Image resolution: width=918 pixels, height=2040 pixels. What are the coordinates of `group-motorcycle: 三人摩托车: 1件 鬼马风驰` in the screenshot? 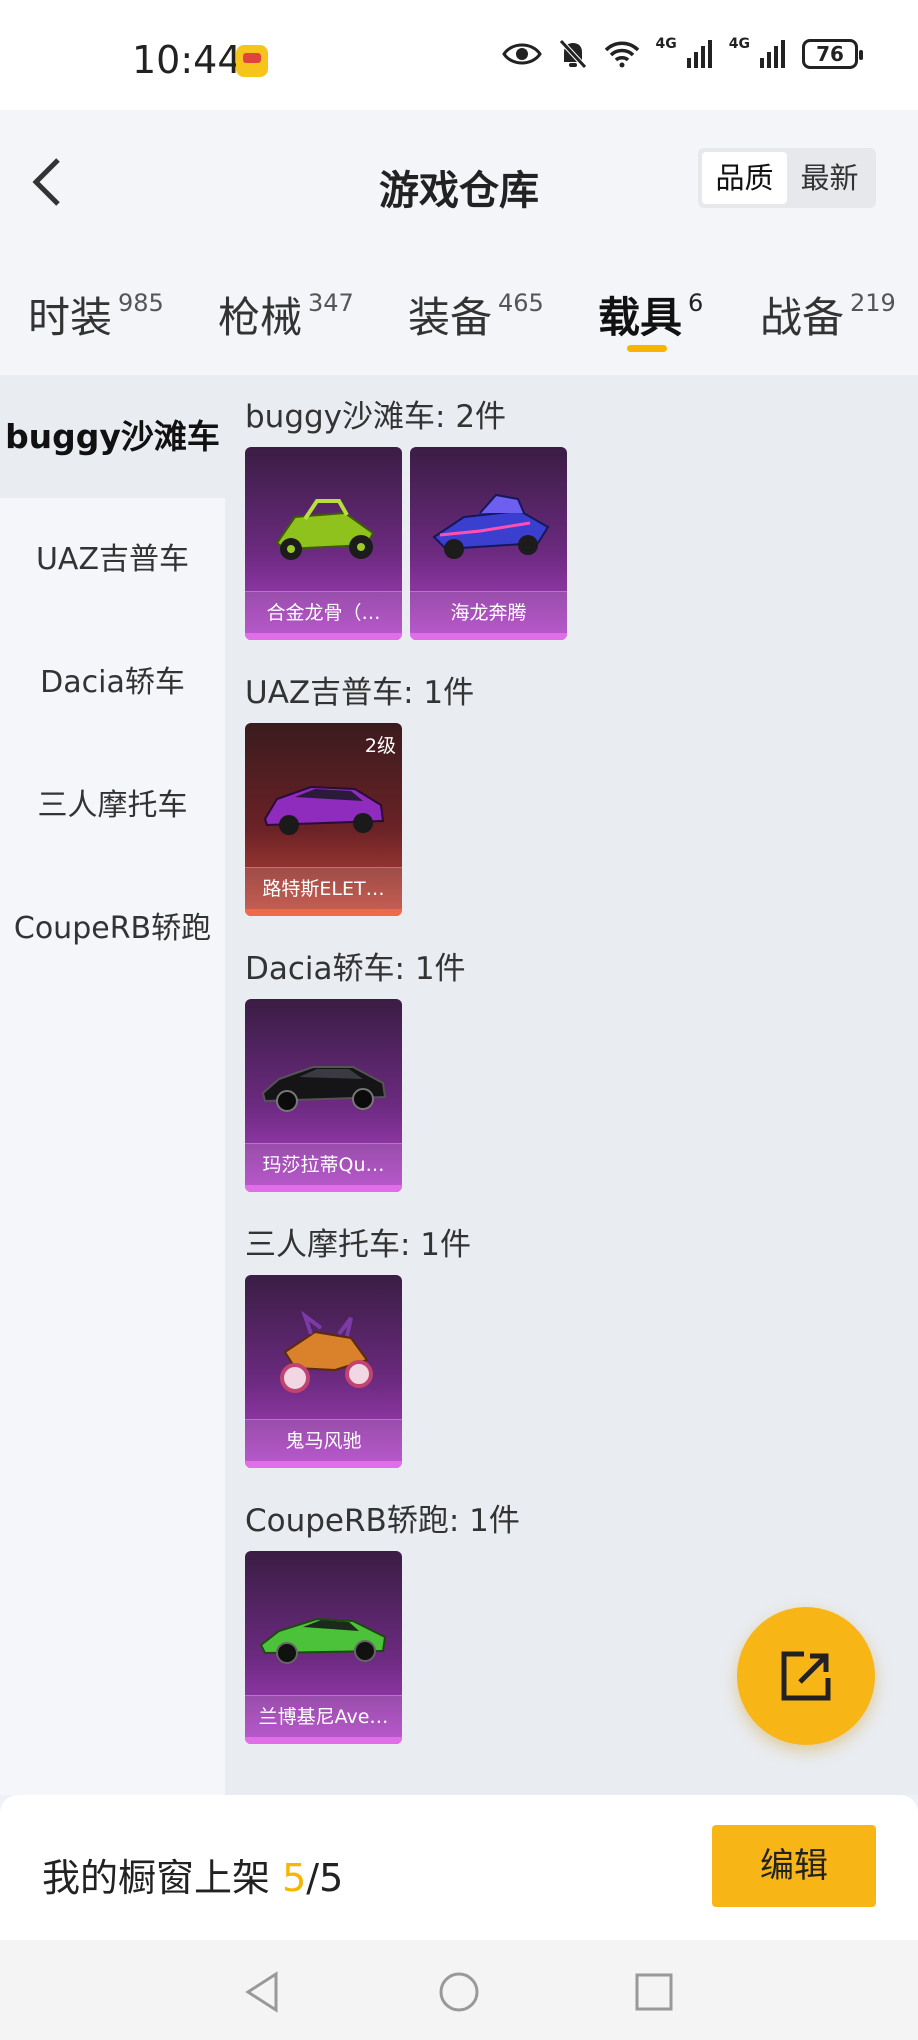 It's located at (358, 1341).